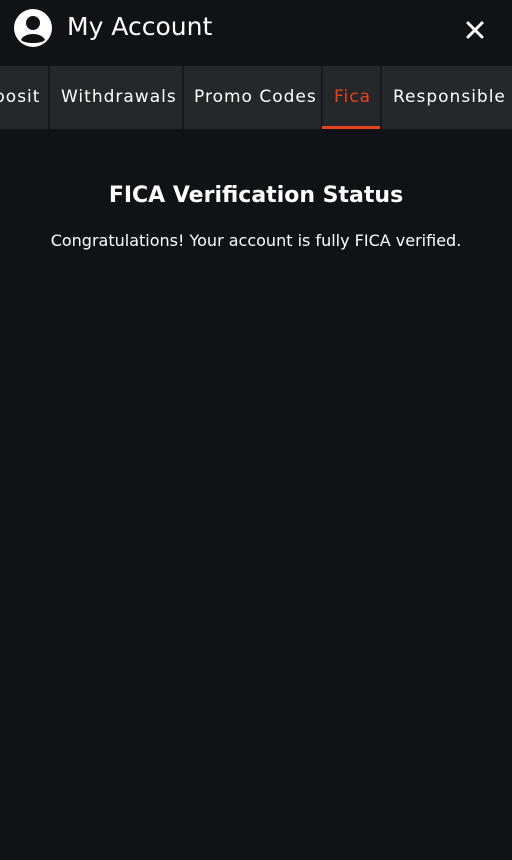 The width and height of the screenshot is (512, 860). I want to click on tab-withdrawals: Withdrawals, so click(119, 97).